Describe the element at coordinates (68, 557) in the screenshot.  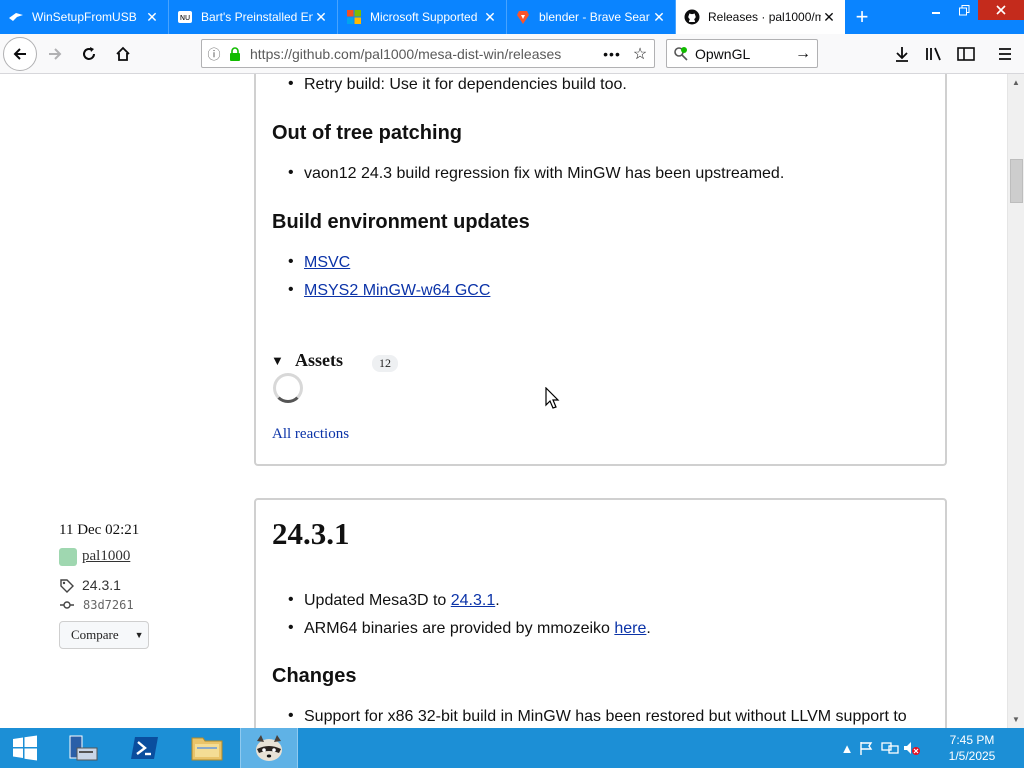
I see `avatar` at that location.